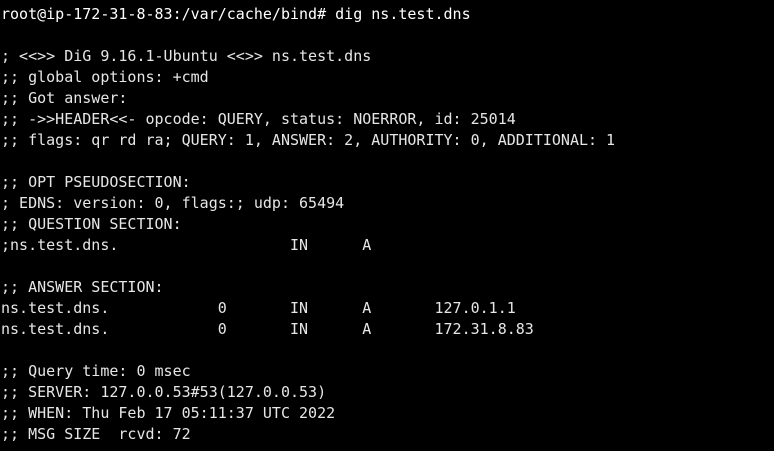  Describe the element at coordinates (168, 413) in the screenshot. I see `when-line: ;; WHEN: Thu Feb 17 05:11:37 UTC 2022` at that location.